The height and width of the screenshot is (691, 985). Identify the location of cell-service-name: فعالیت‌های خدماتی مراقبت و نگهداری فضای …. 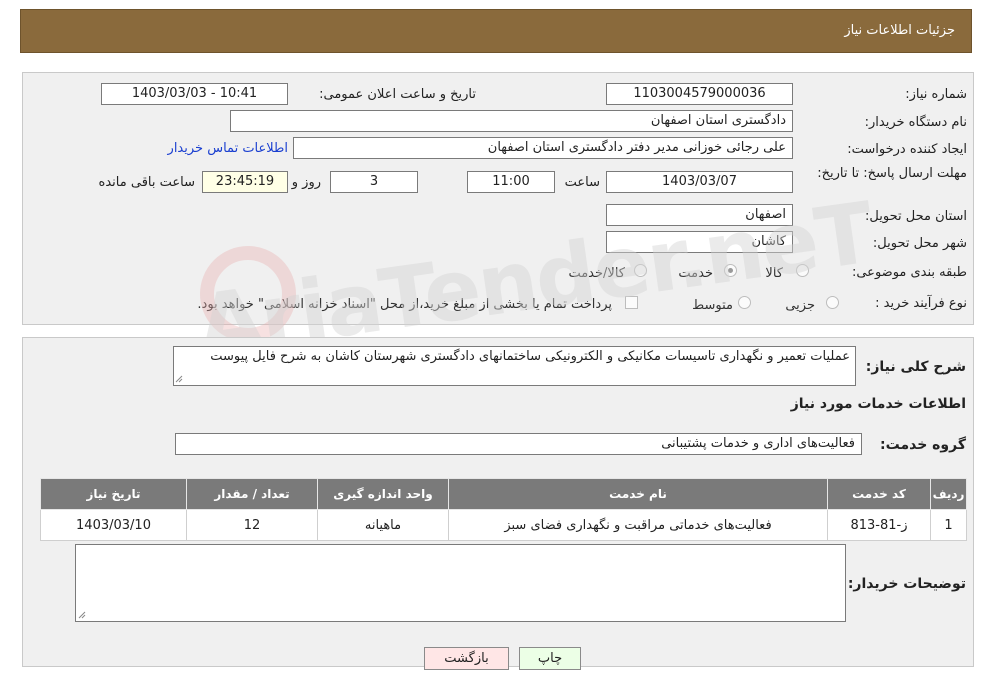
(638, 525).